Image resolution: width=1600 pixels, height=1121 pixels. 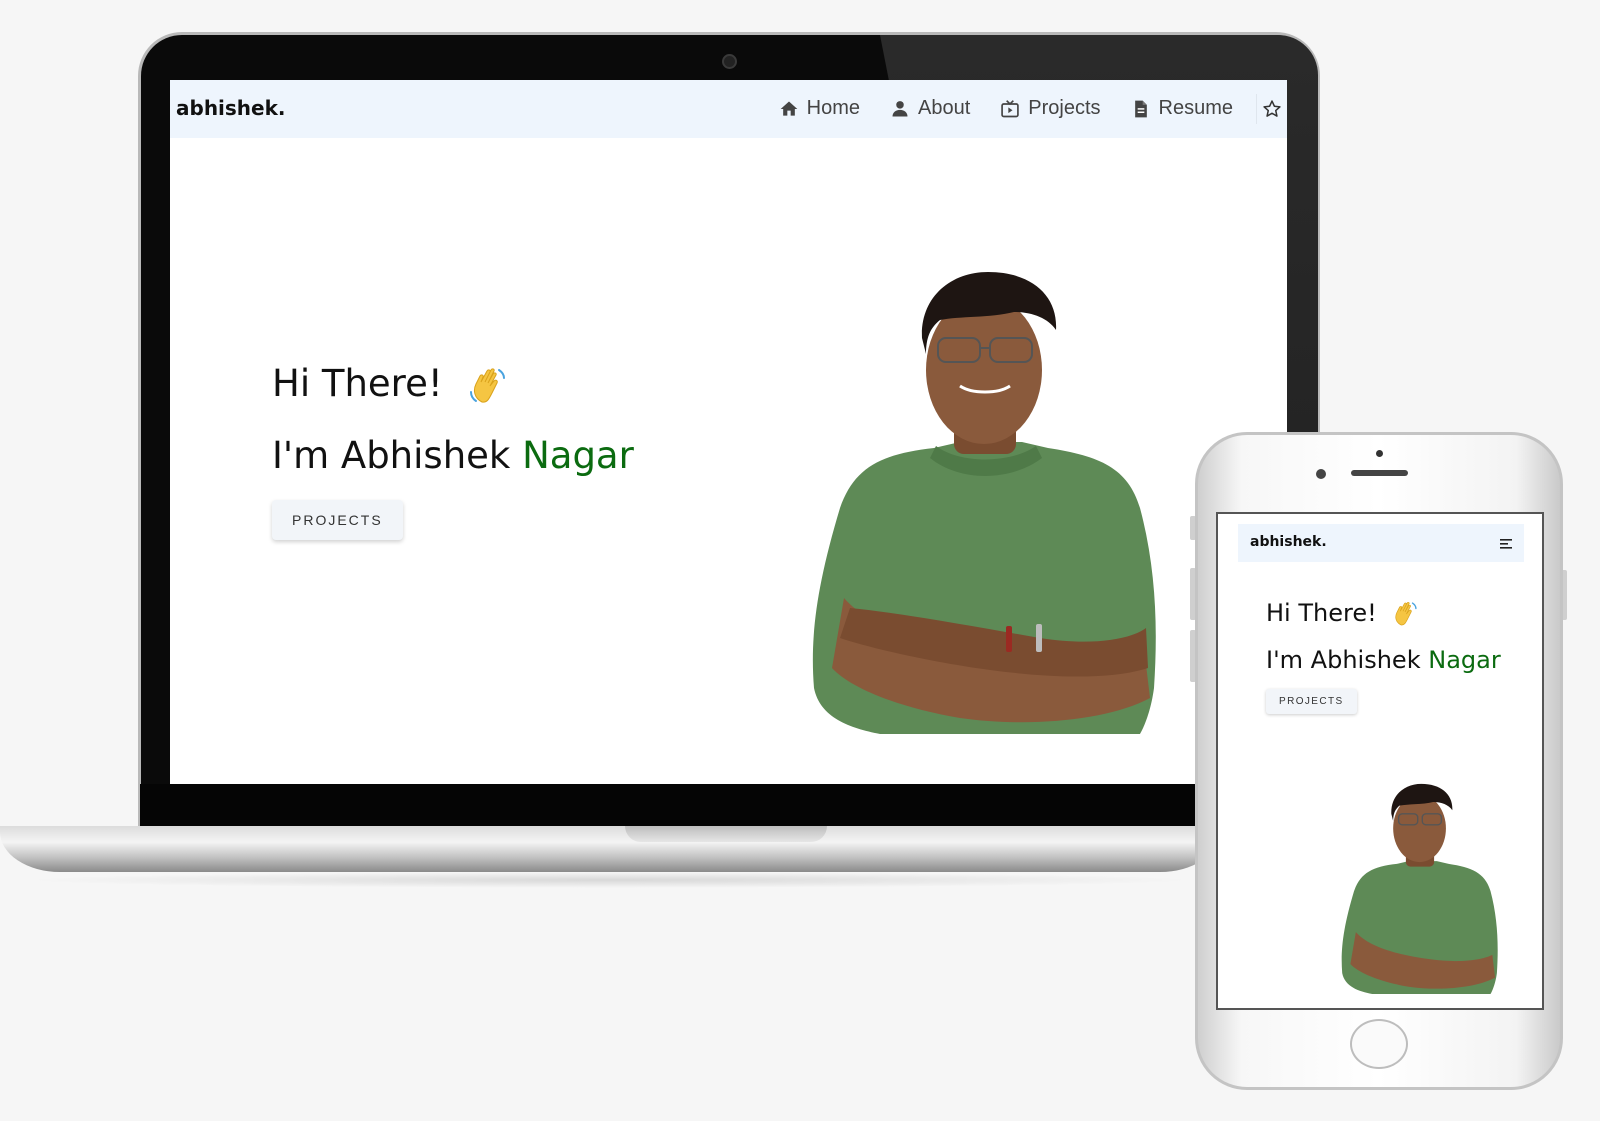 I want to click on profile-photo, so click(x=984, y=503).